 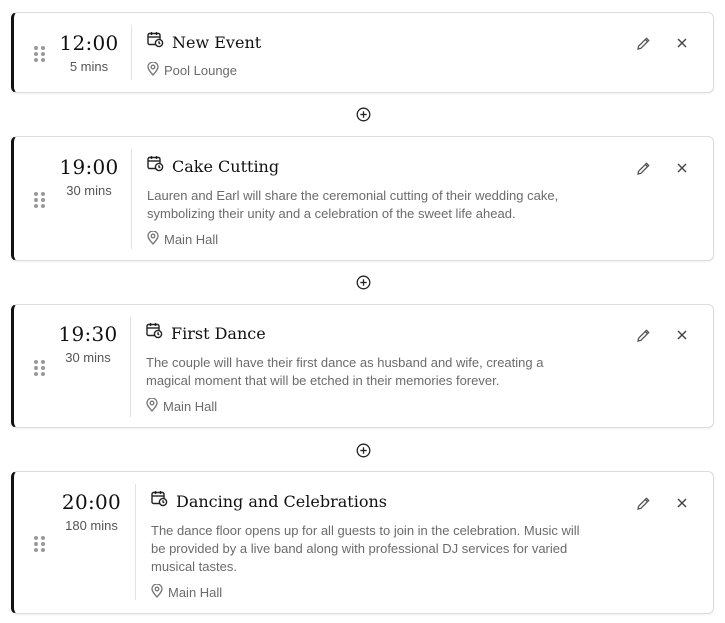 I want to click on event-title: Cake Cutting, so click(x=226, y=166).